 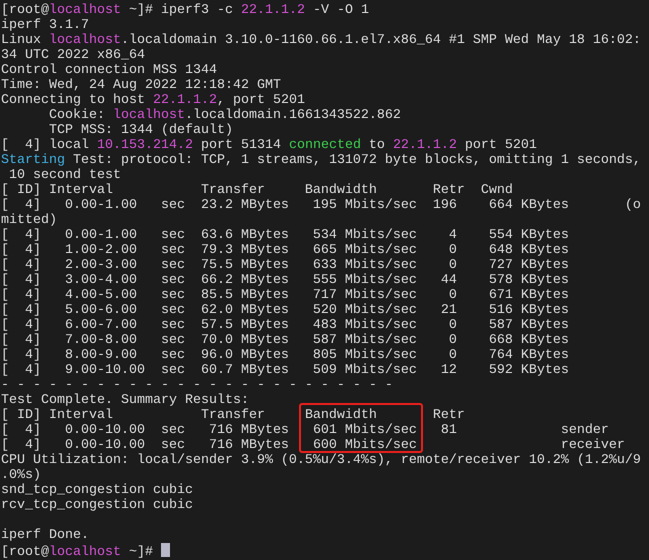 What do you see at coordinates (285, 265) in the screenshot?
I see `terminal-line: [ 4] 2.00-3.00 sec 75.5 MBytes 633 Mbits/sec 0 727 KBytes` at bounding box center [285, 265].